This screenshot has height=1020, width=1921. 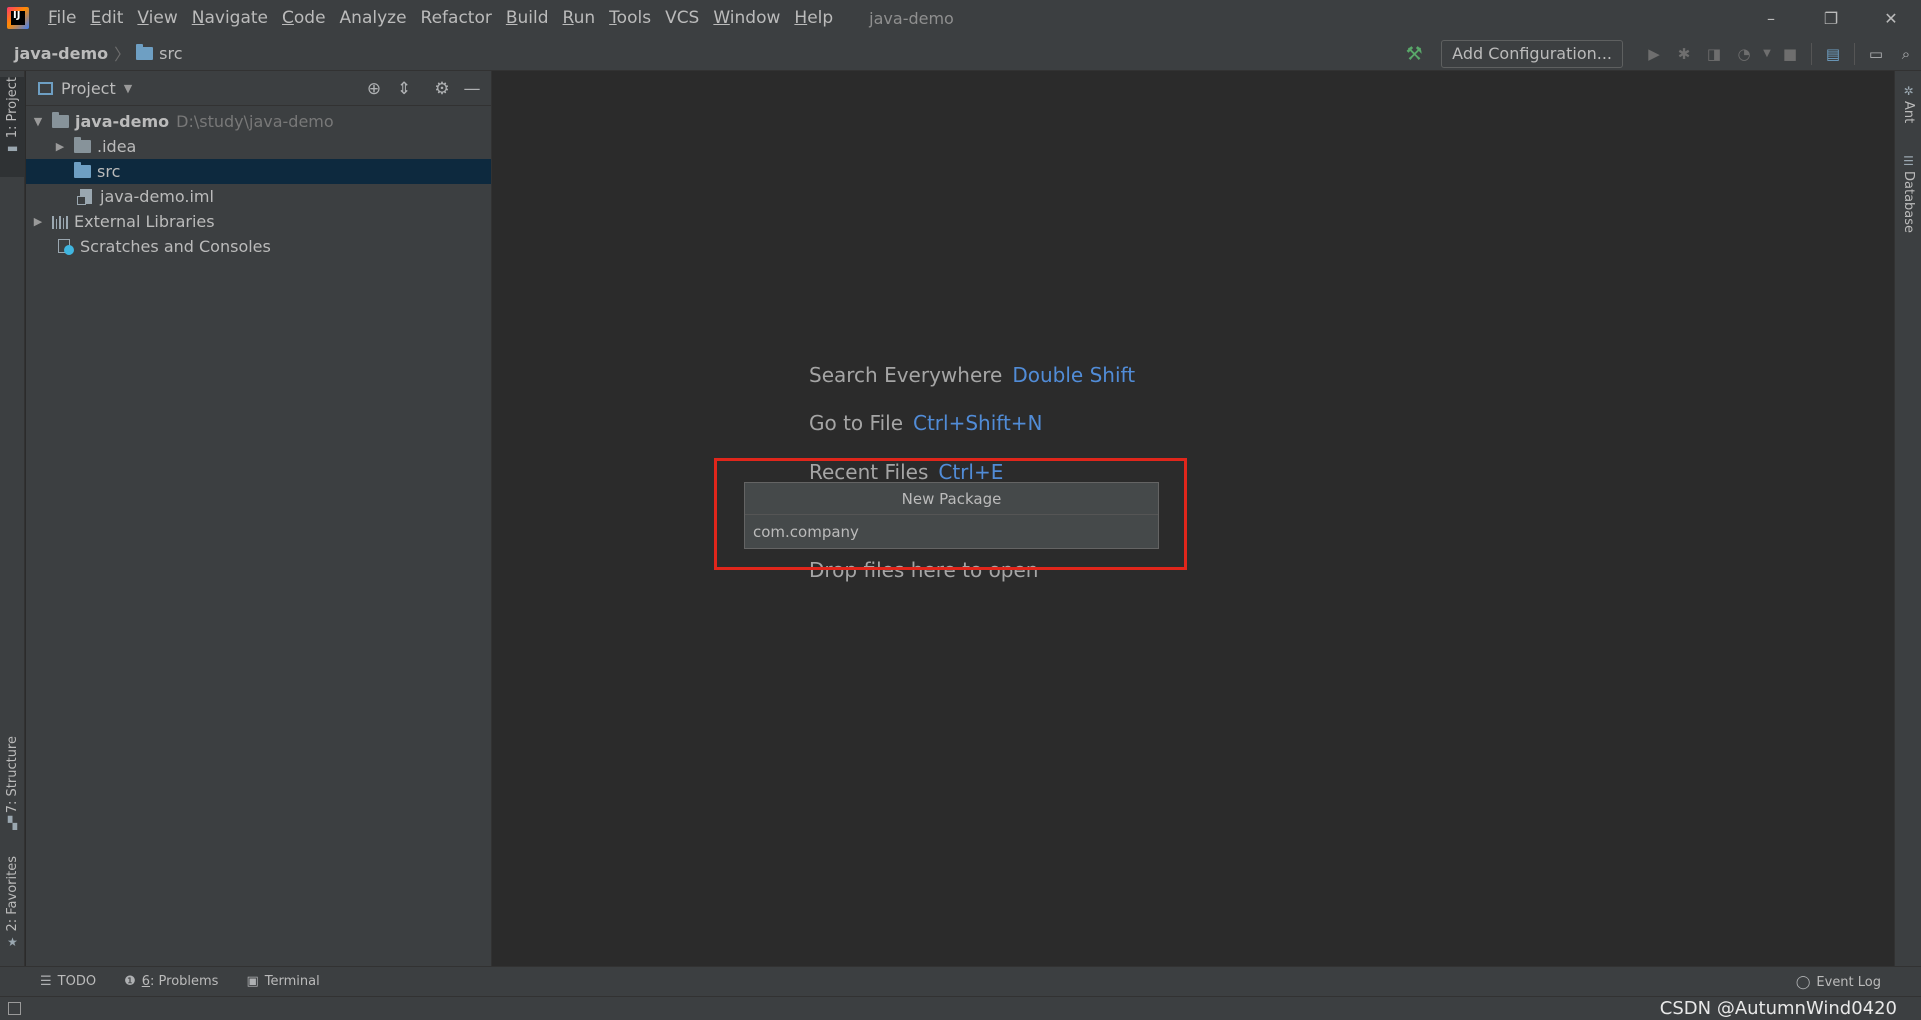 What do you see at coordinates (258, 221) in the screenshot?
I see `tree-item-external-libraries: ▶ External Libraries` at bounding box center [258, 221].